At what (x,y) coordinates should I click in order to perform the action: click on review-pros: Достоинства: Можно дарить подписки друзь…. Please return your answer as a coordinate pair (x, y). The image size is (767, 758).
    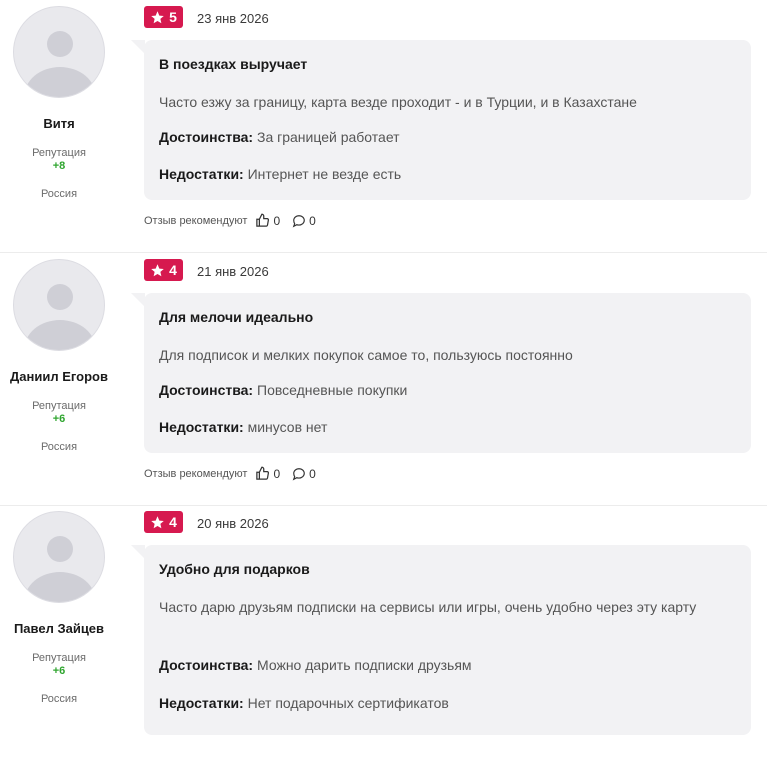
    Looking at the image, I should click on (315, 665).